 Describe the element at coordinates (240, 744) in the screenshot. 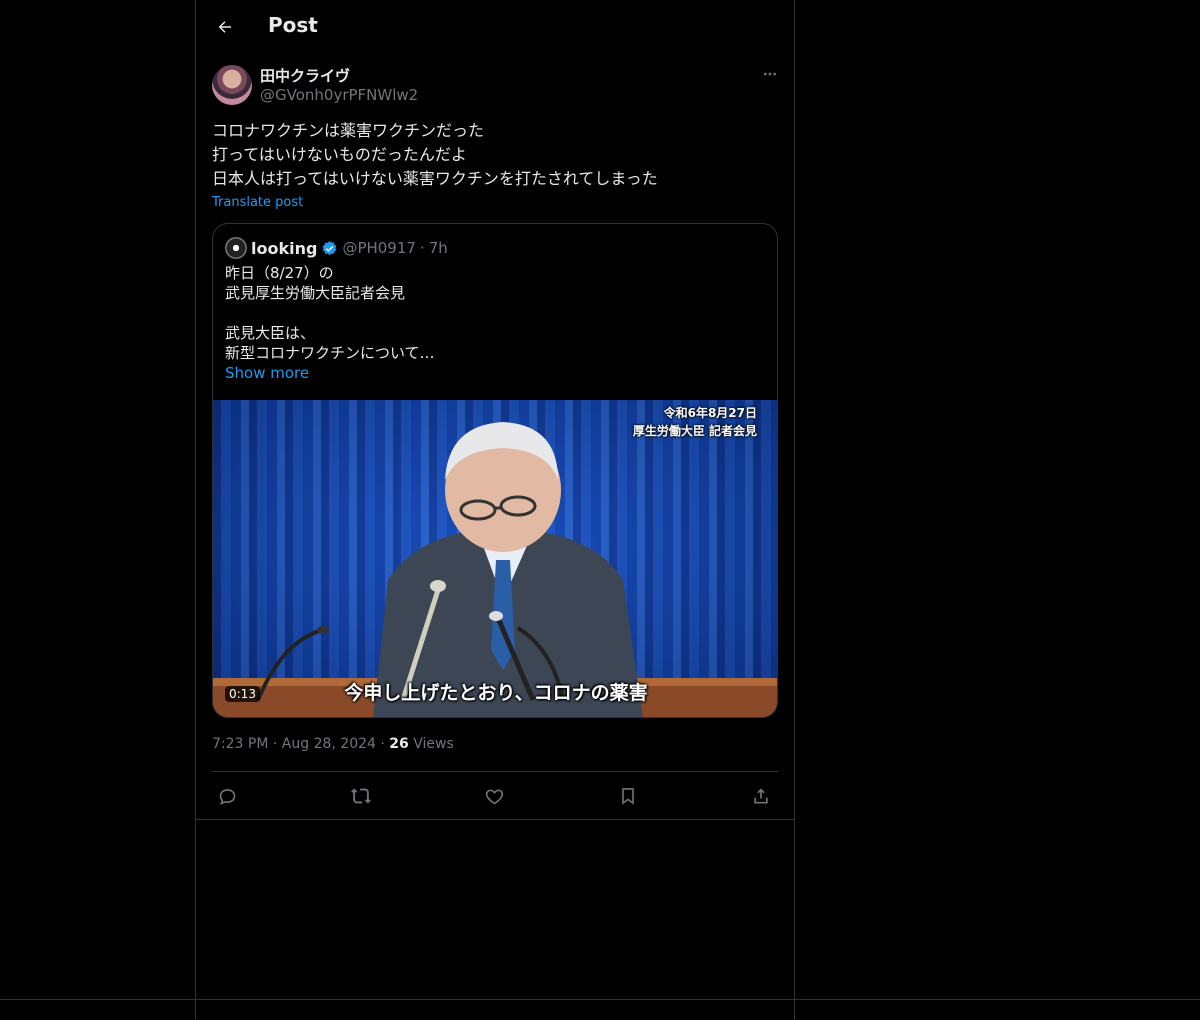

I see `post-time: 7:23 PM` at that location.